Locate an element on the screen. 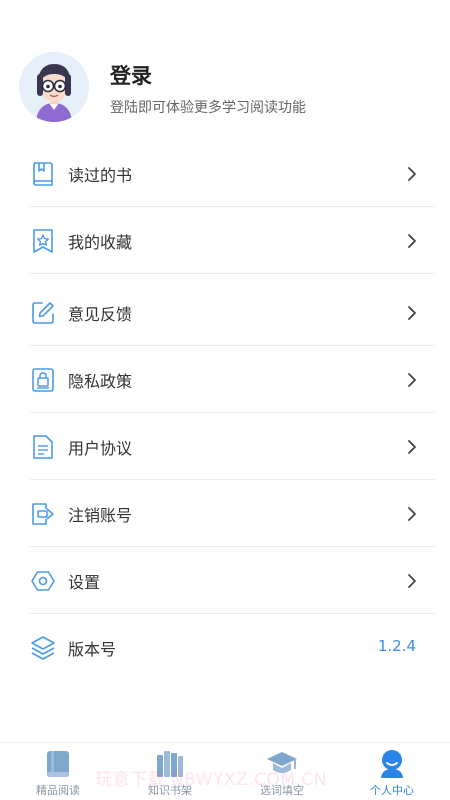 The image size is (450, 800). menu-item-label: 我的收藏 is located at coordinates (100, 242).